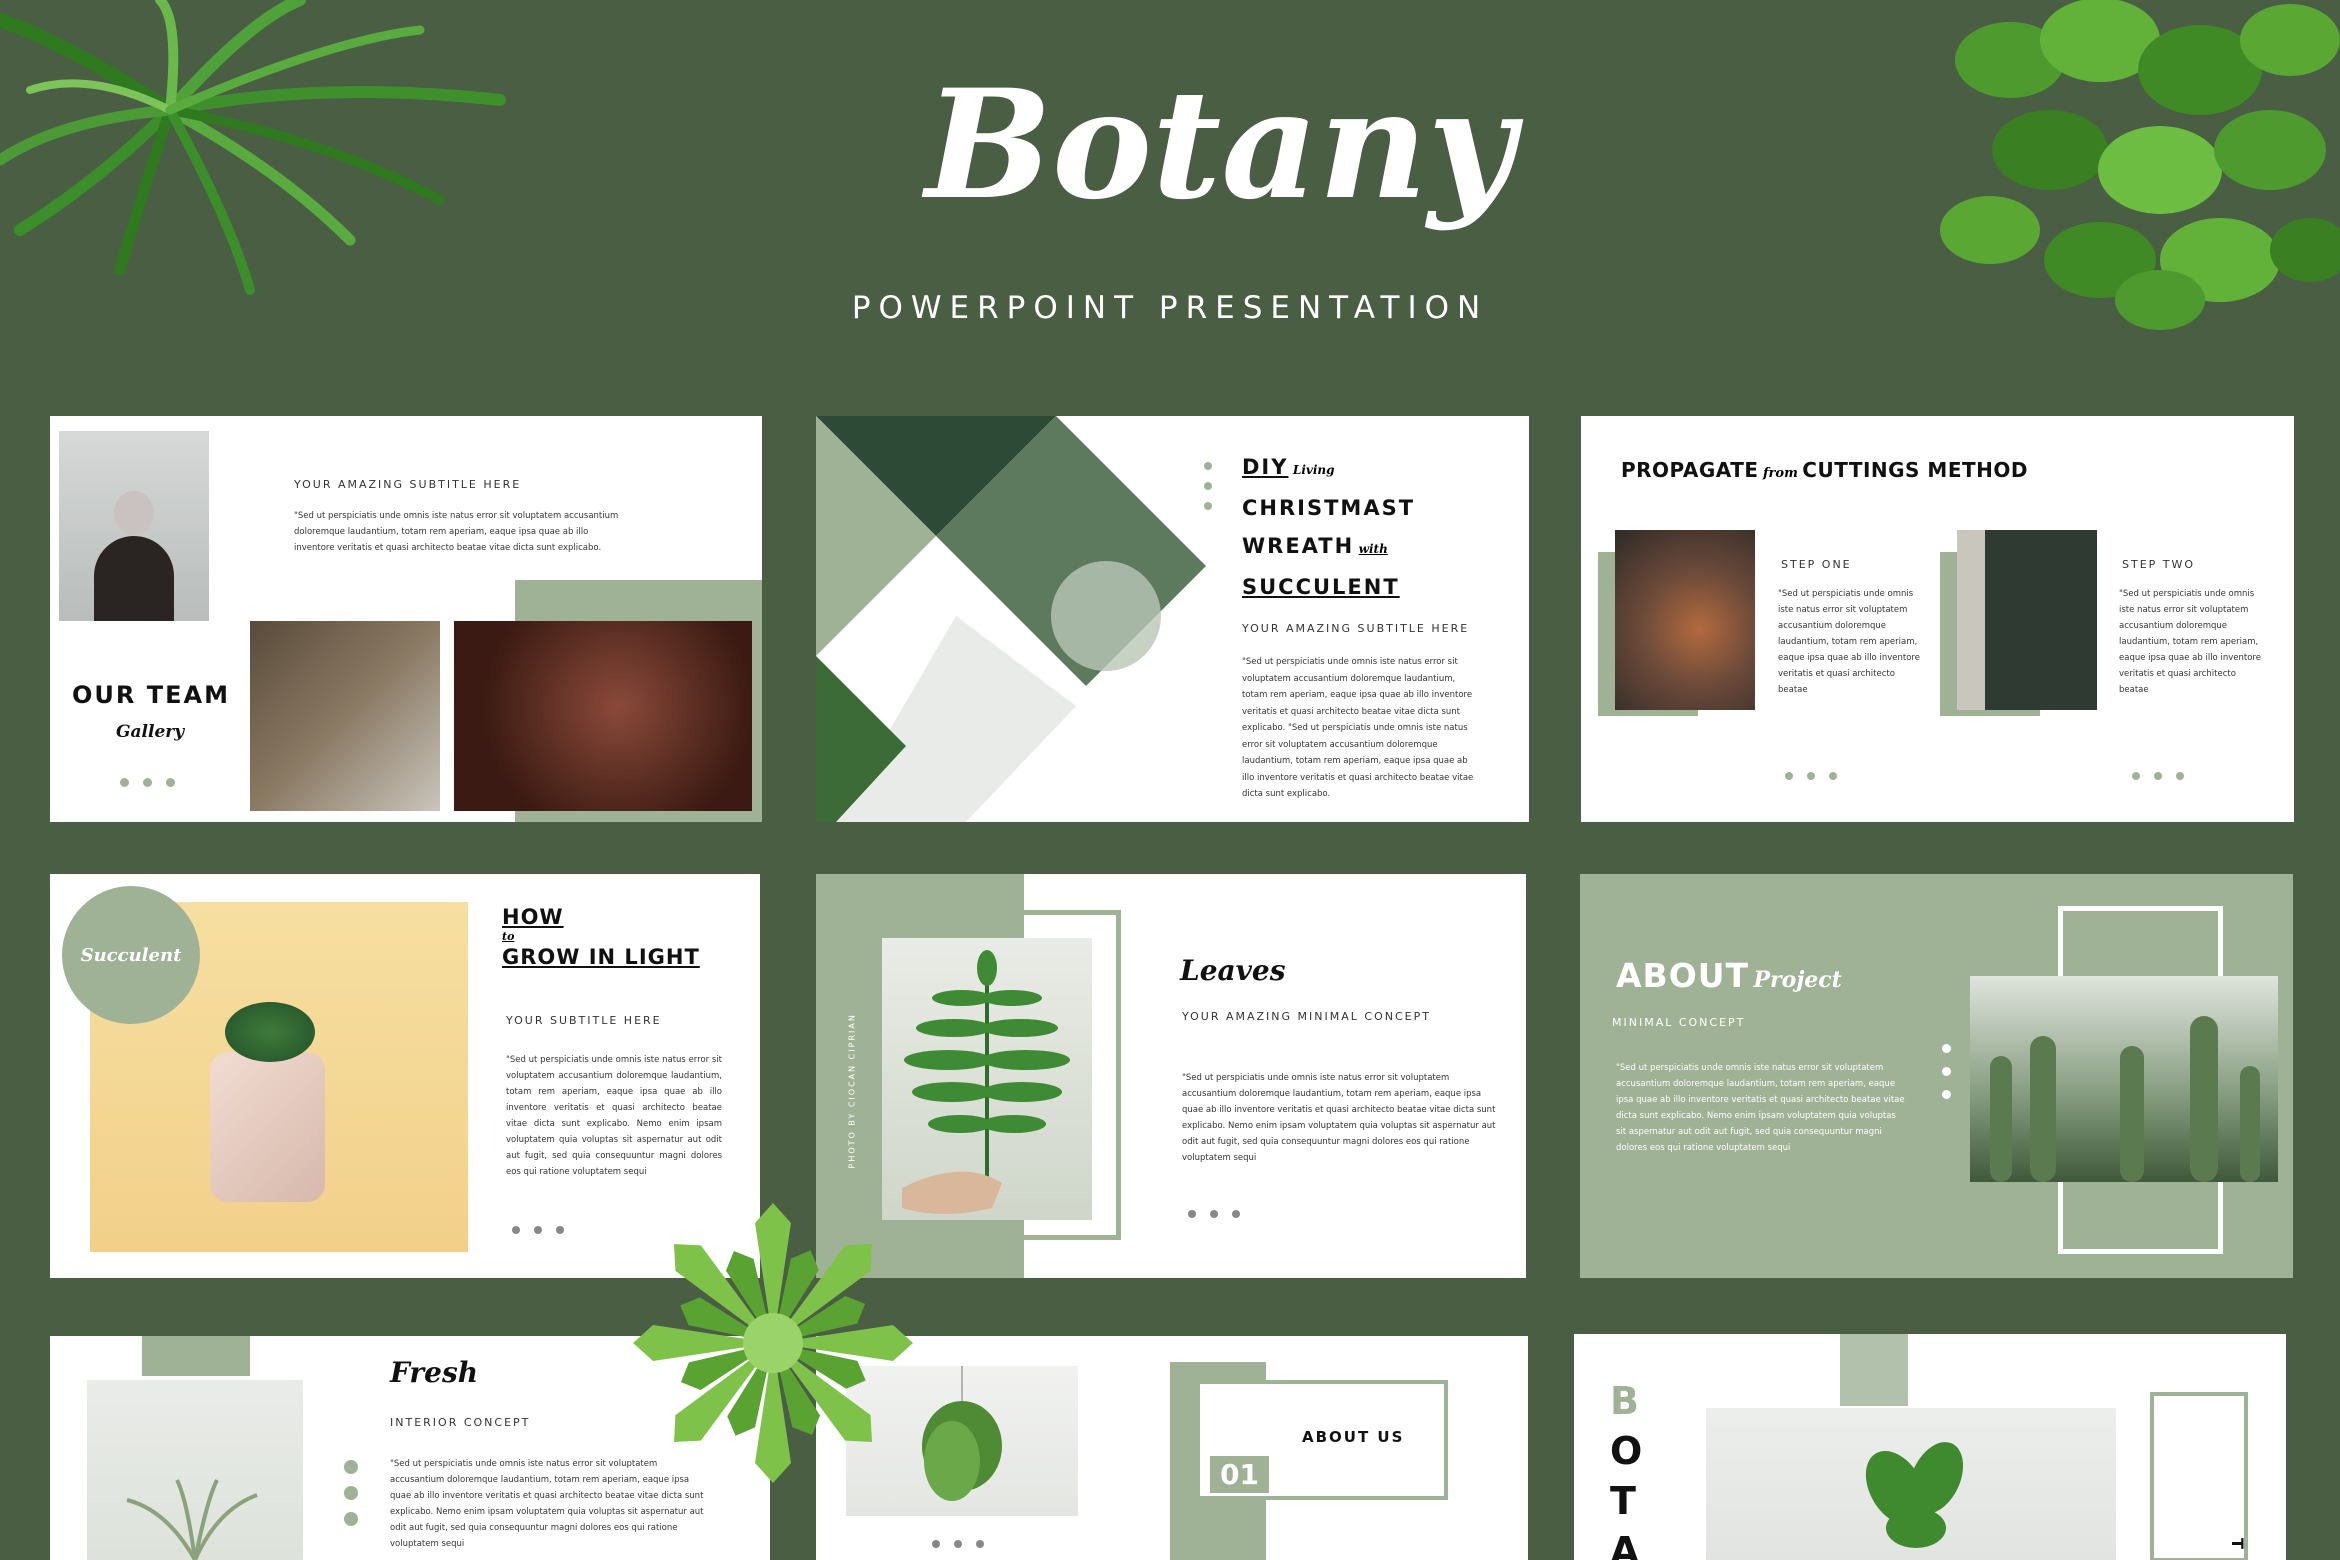  I want to click on about-project-script: Project, so click(1797, 980).